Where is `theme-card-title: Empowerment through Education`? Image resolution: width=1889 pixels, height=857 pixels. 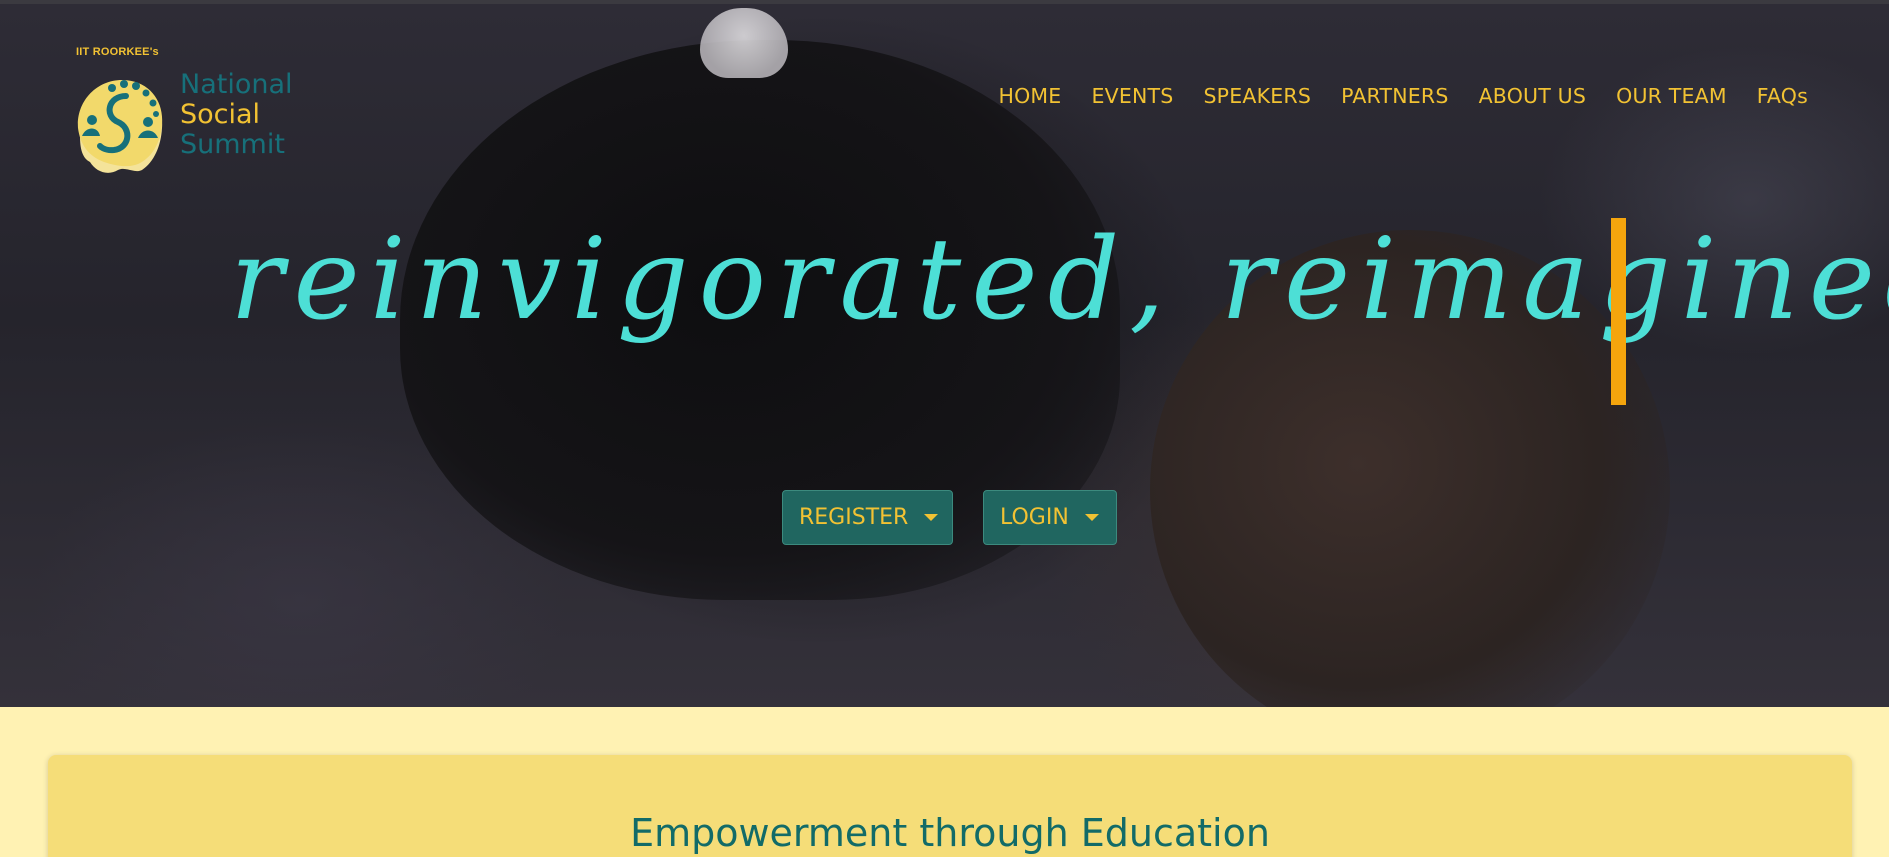 theme-card-title: Empowerment through Education is located at coordinates (950, 833).